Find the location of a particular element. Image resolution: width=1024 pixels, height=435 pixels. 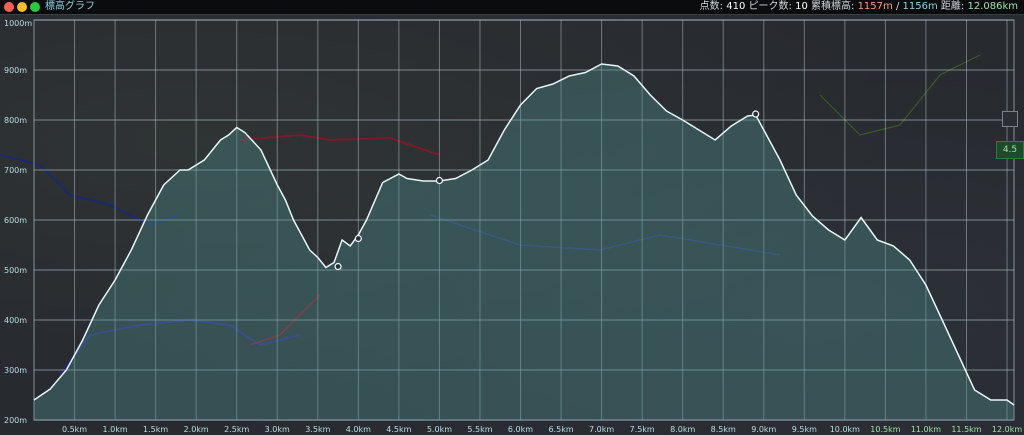

peaks-value: 10 is located at coordinates (801, 6).